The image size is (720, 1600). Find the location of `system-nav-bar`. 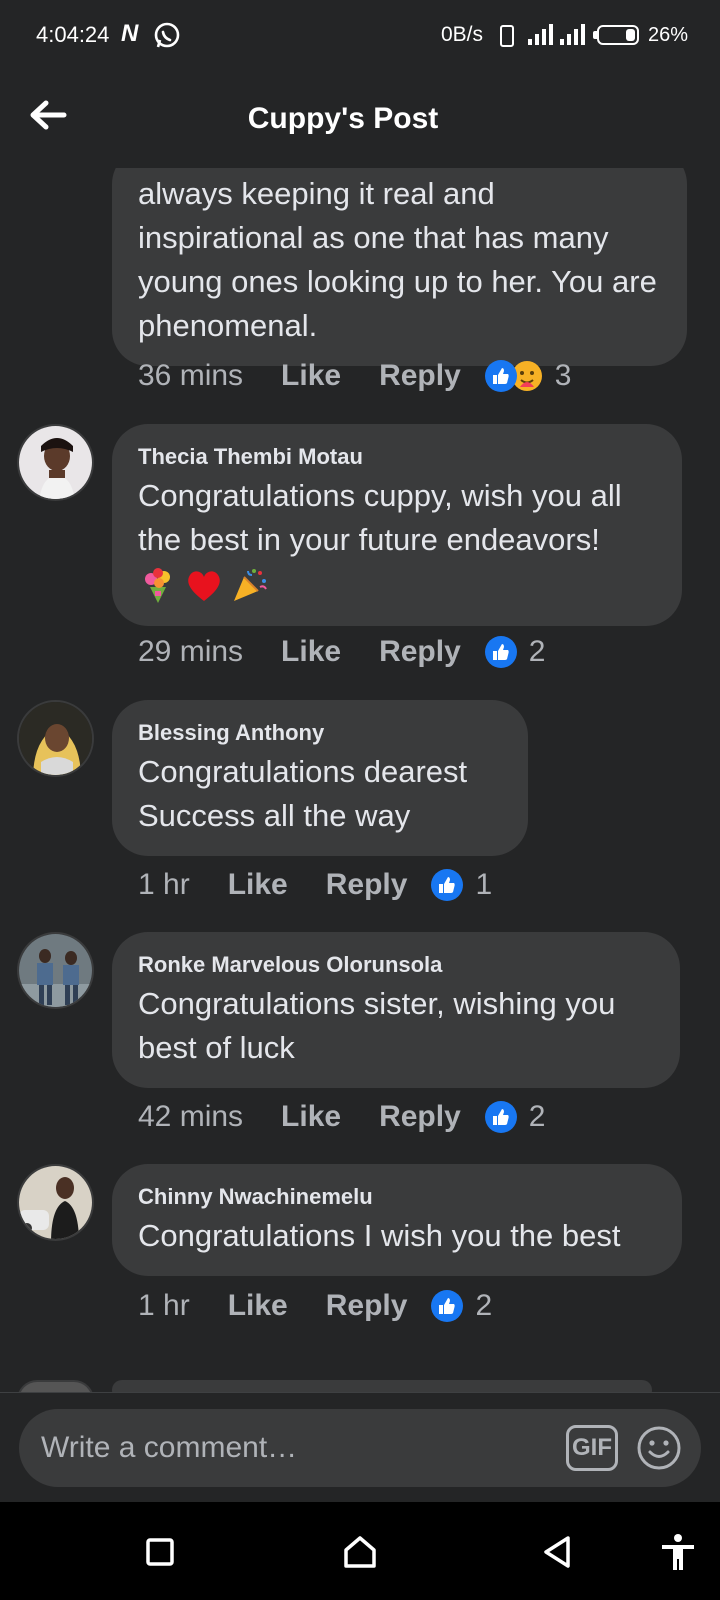

system-nav-bar is located at coordinates (360, 1551).